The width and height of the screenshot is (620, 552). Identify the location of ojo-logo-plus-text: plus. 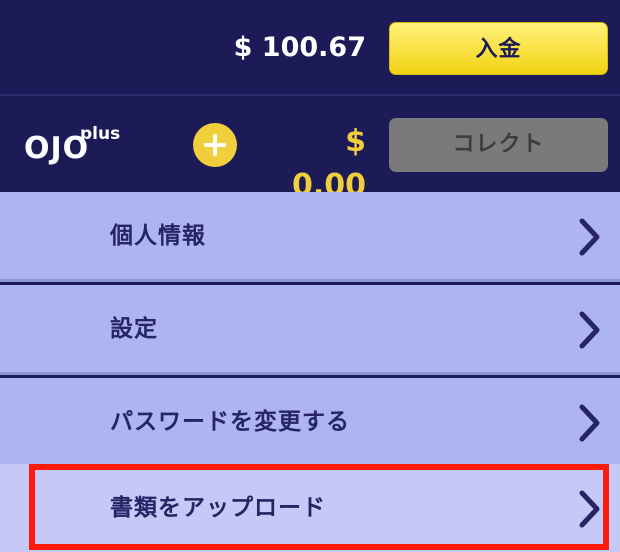
(100, 134).